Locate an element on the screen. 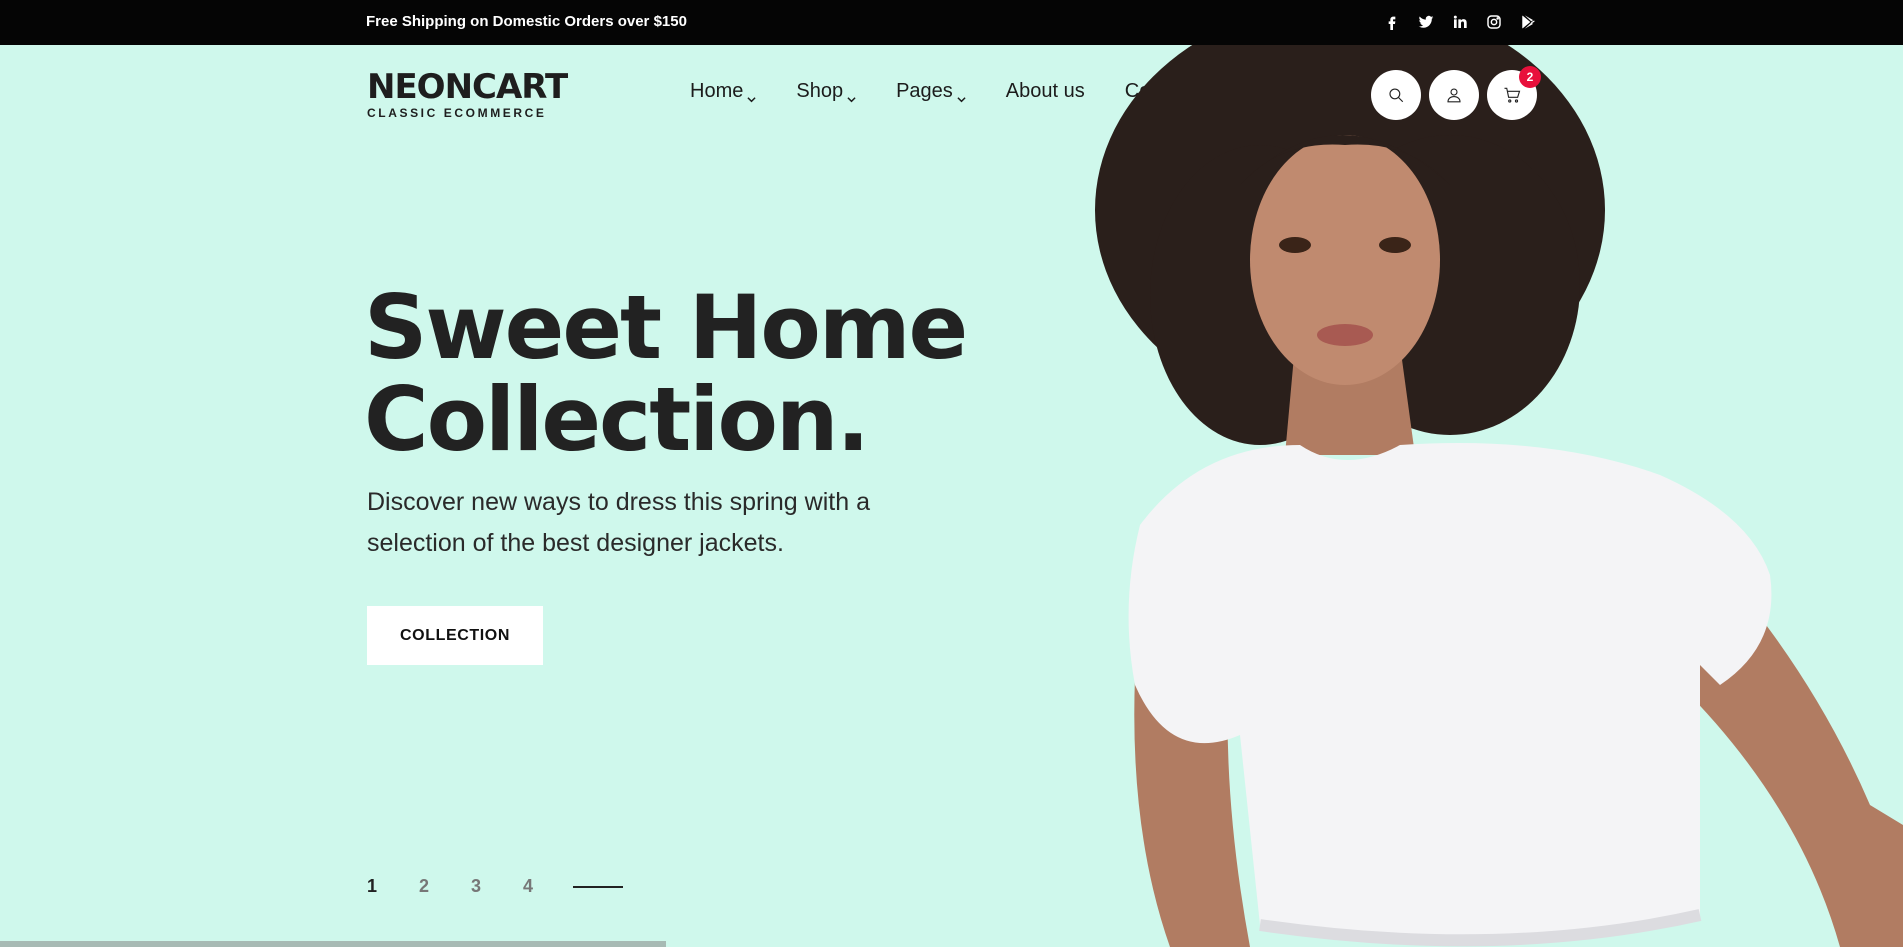  user-icon is located at coordinates (1454, 95).